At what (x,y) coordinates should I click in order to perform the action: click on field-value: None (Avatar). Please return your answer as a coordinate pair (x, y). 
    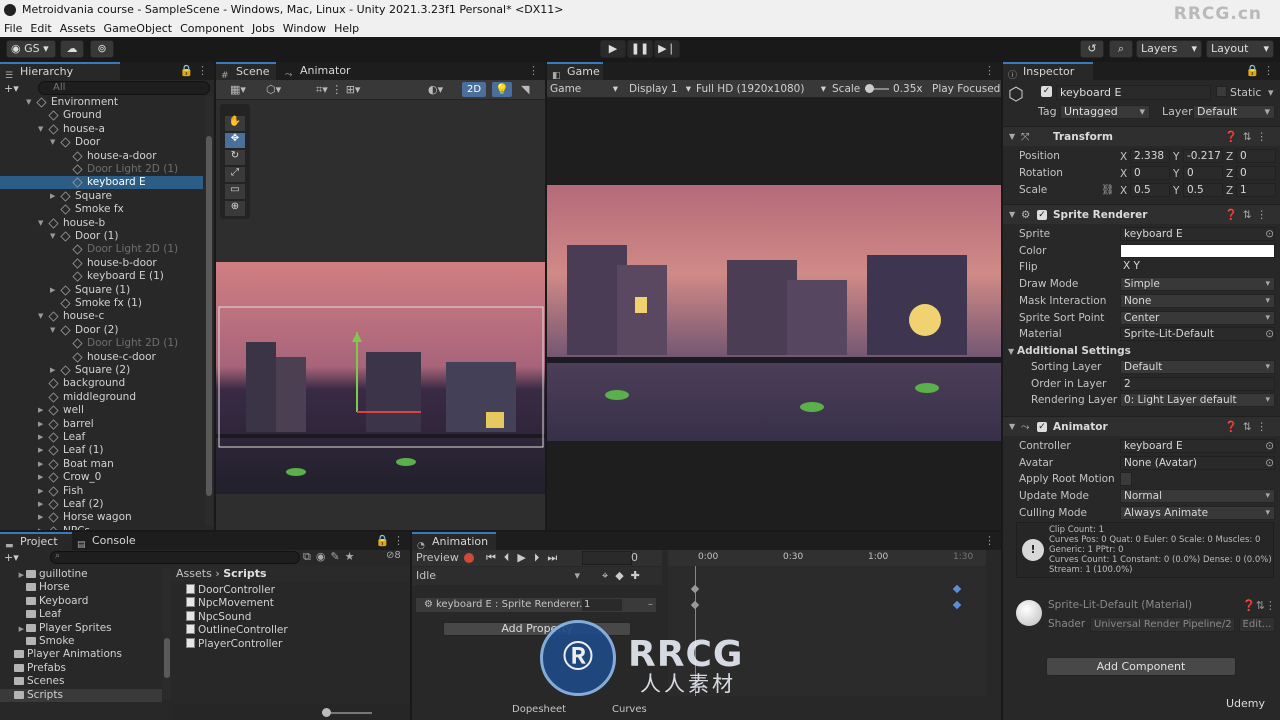
    Looking at the image, I should click on (1197, 462).